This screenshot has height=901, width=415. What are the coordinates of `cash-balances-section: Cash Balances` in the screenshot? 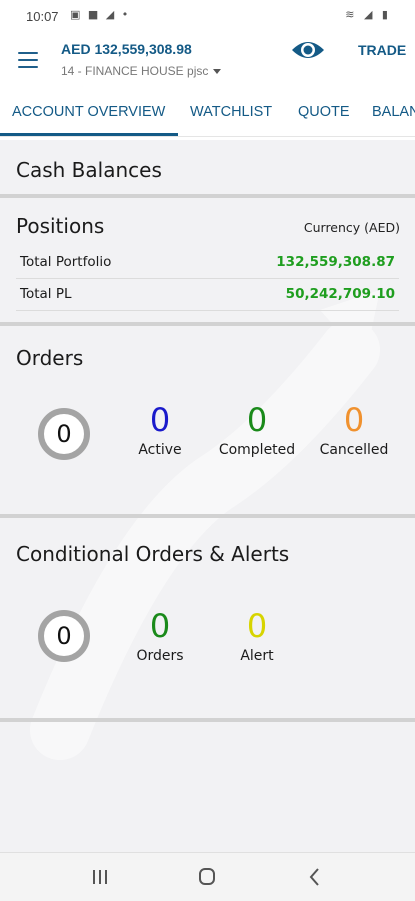 It's located at (207, 169).